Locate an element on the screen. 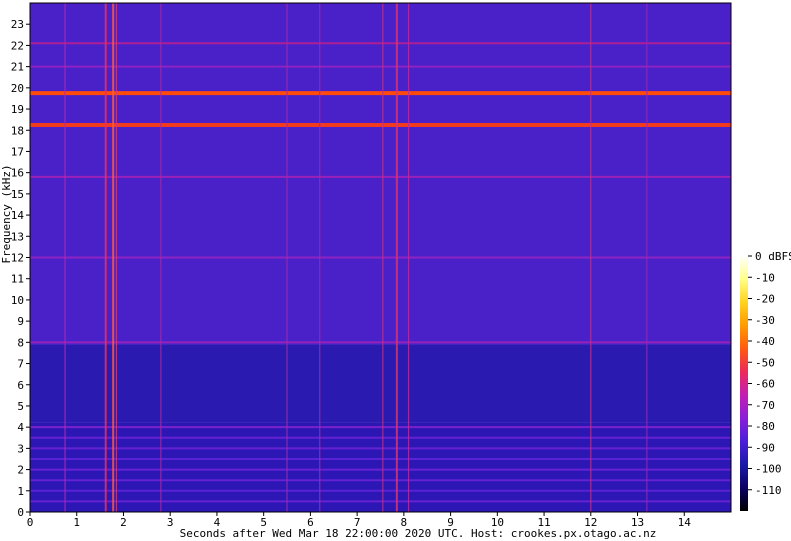 The height and width of the screenshot is (541, 791). y-tick-label-7: 7 is located at coordinates (20, 364).